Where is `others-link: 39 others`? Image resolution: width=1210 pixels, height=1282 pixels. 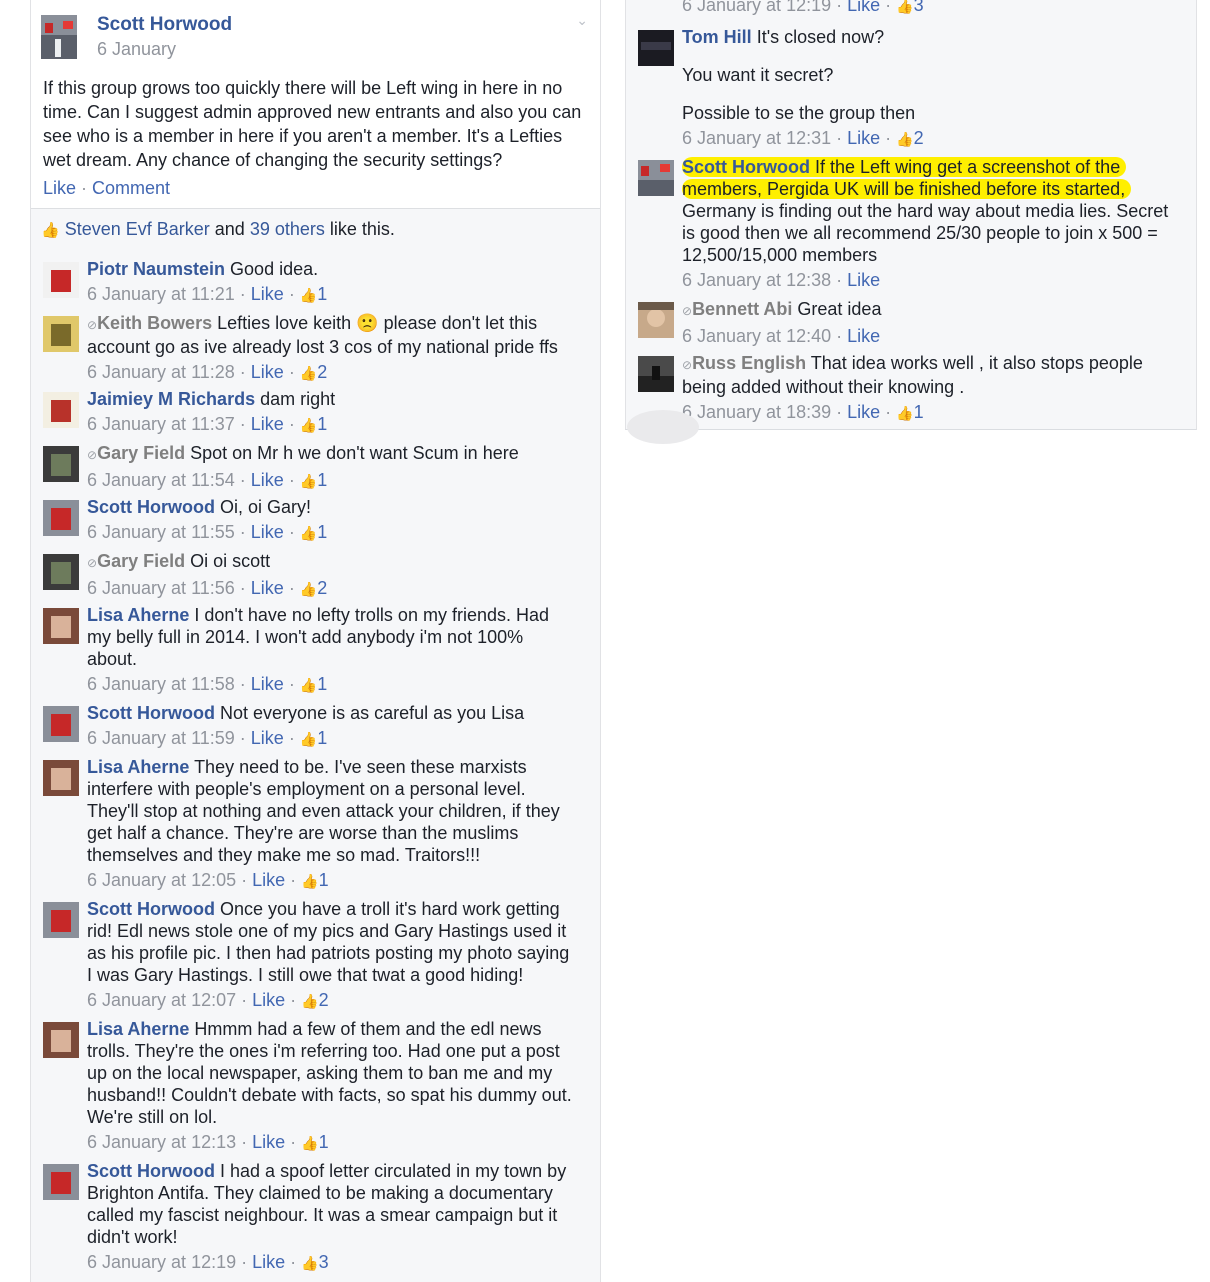
others-link: 39 others is located at coordinates (287, 229).